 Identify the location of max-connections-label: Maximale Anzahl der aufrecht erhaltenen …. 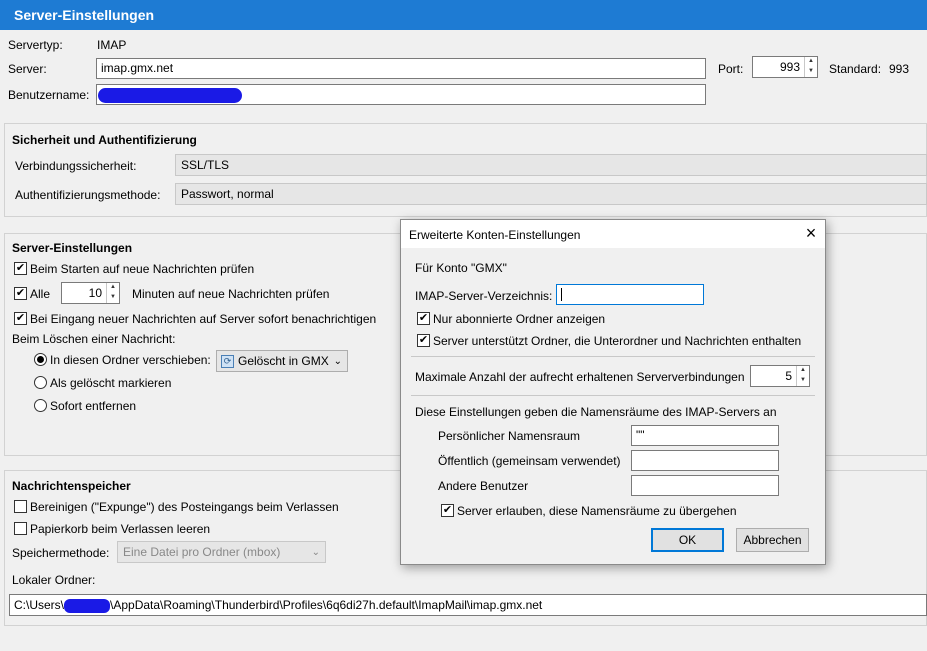
(580, 377).